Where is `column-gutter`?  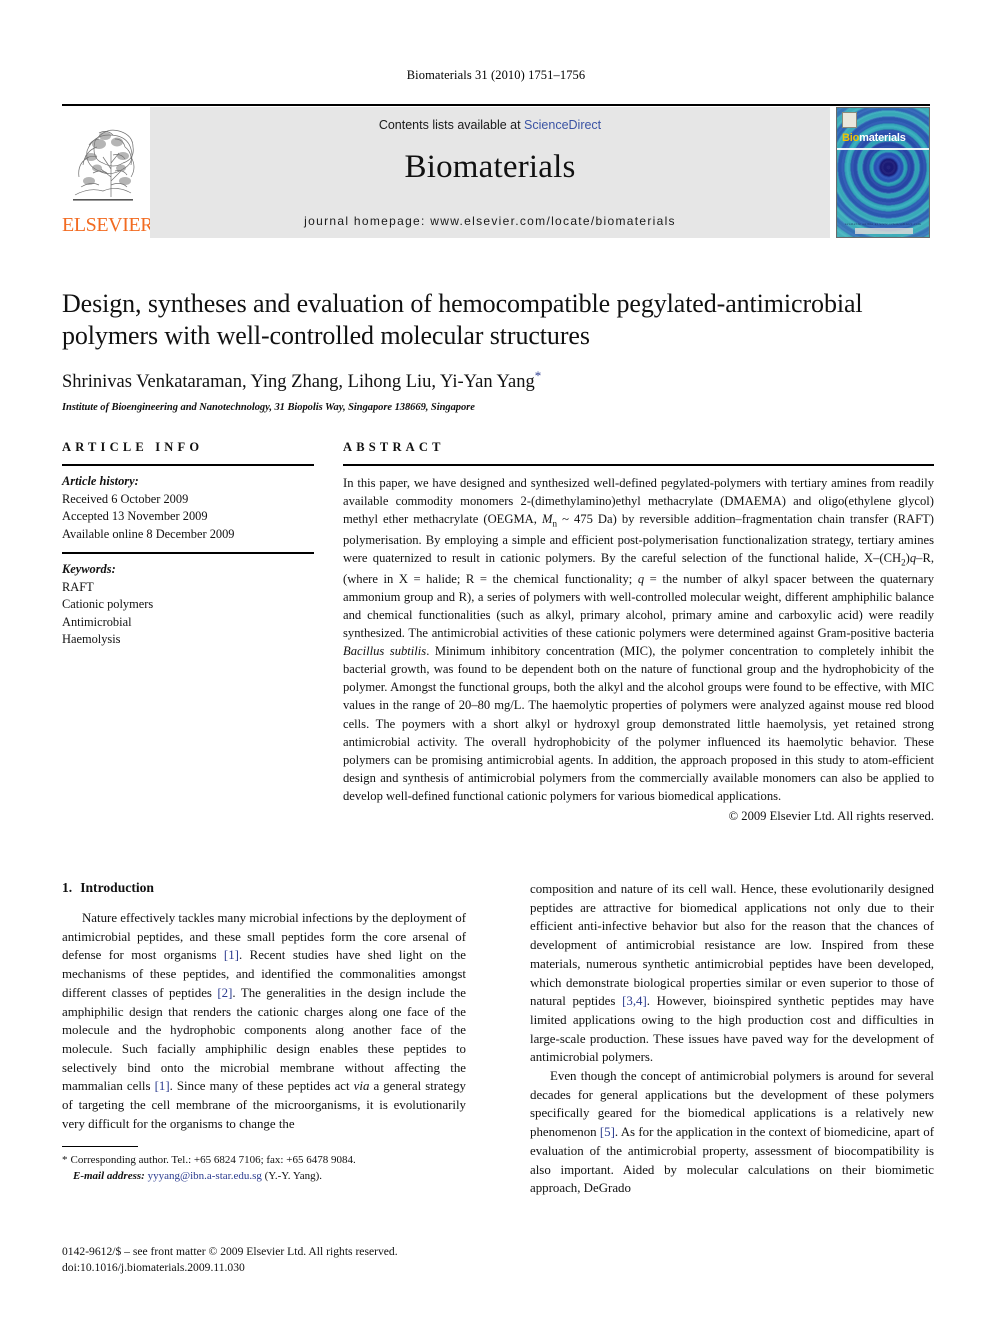
column-gutter is located at coordinates (328, 632).